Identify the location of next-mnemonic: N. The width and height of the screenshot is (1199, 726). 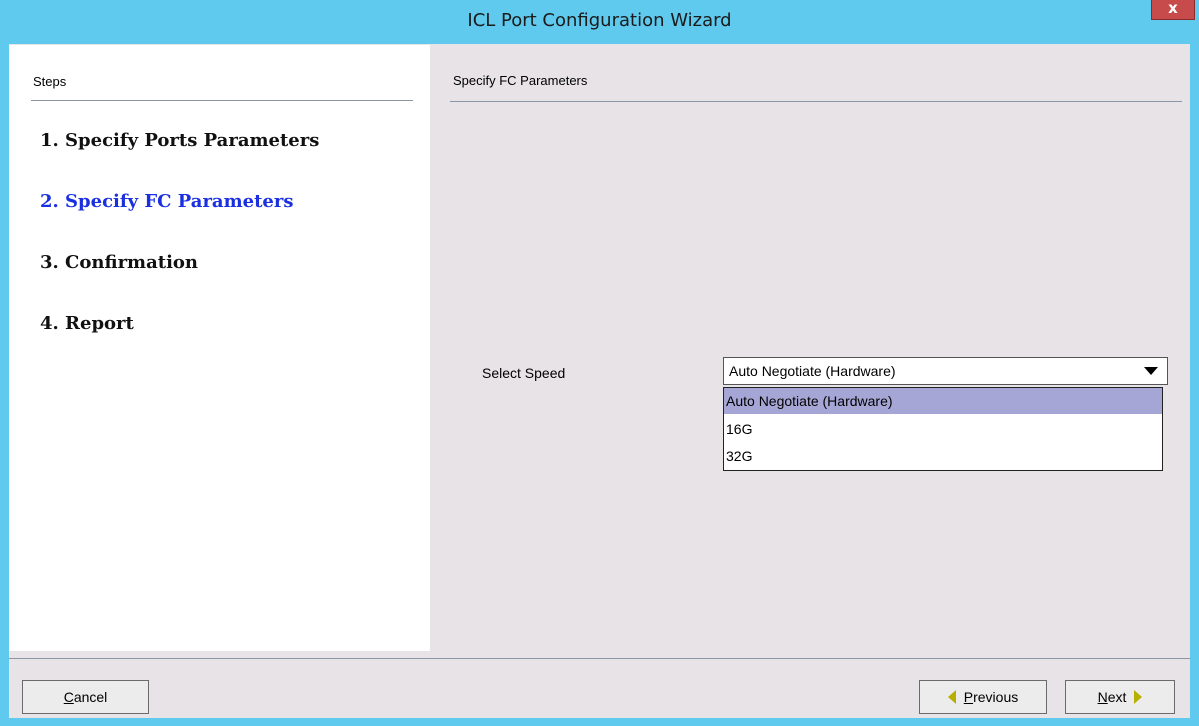
(1102, 697).